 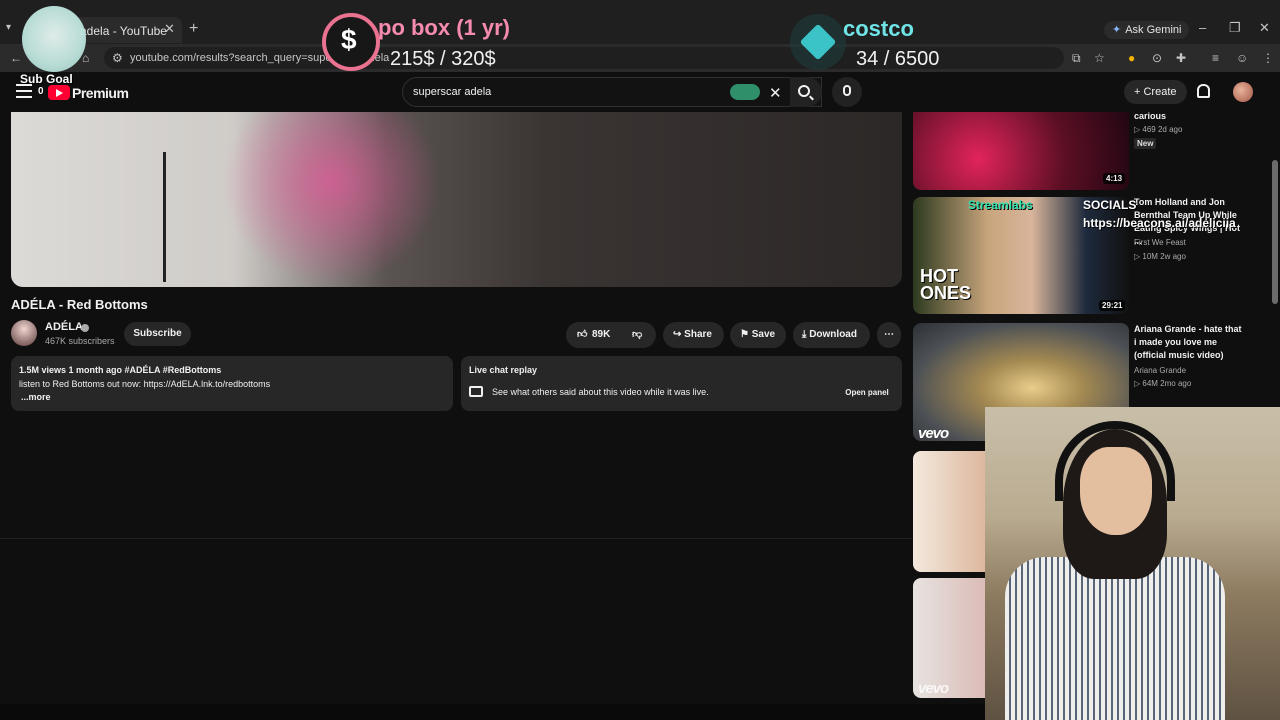 I want to click on duration-badge: 4:13, so click(x=1114, y=178).